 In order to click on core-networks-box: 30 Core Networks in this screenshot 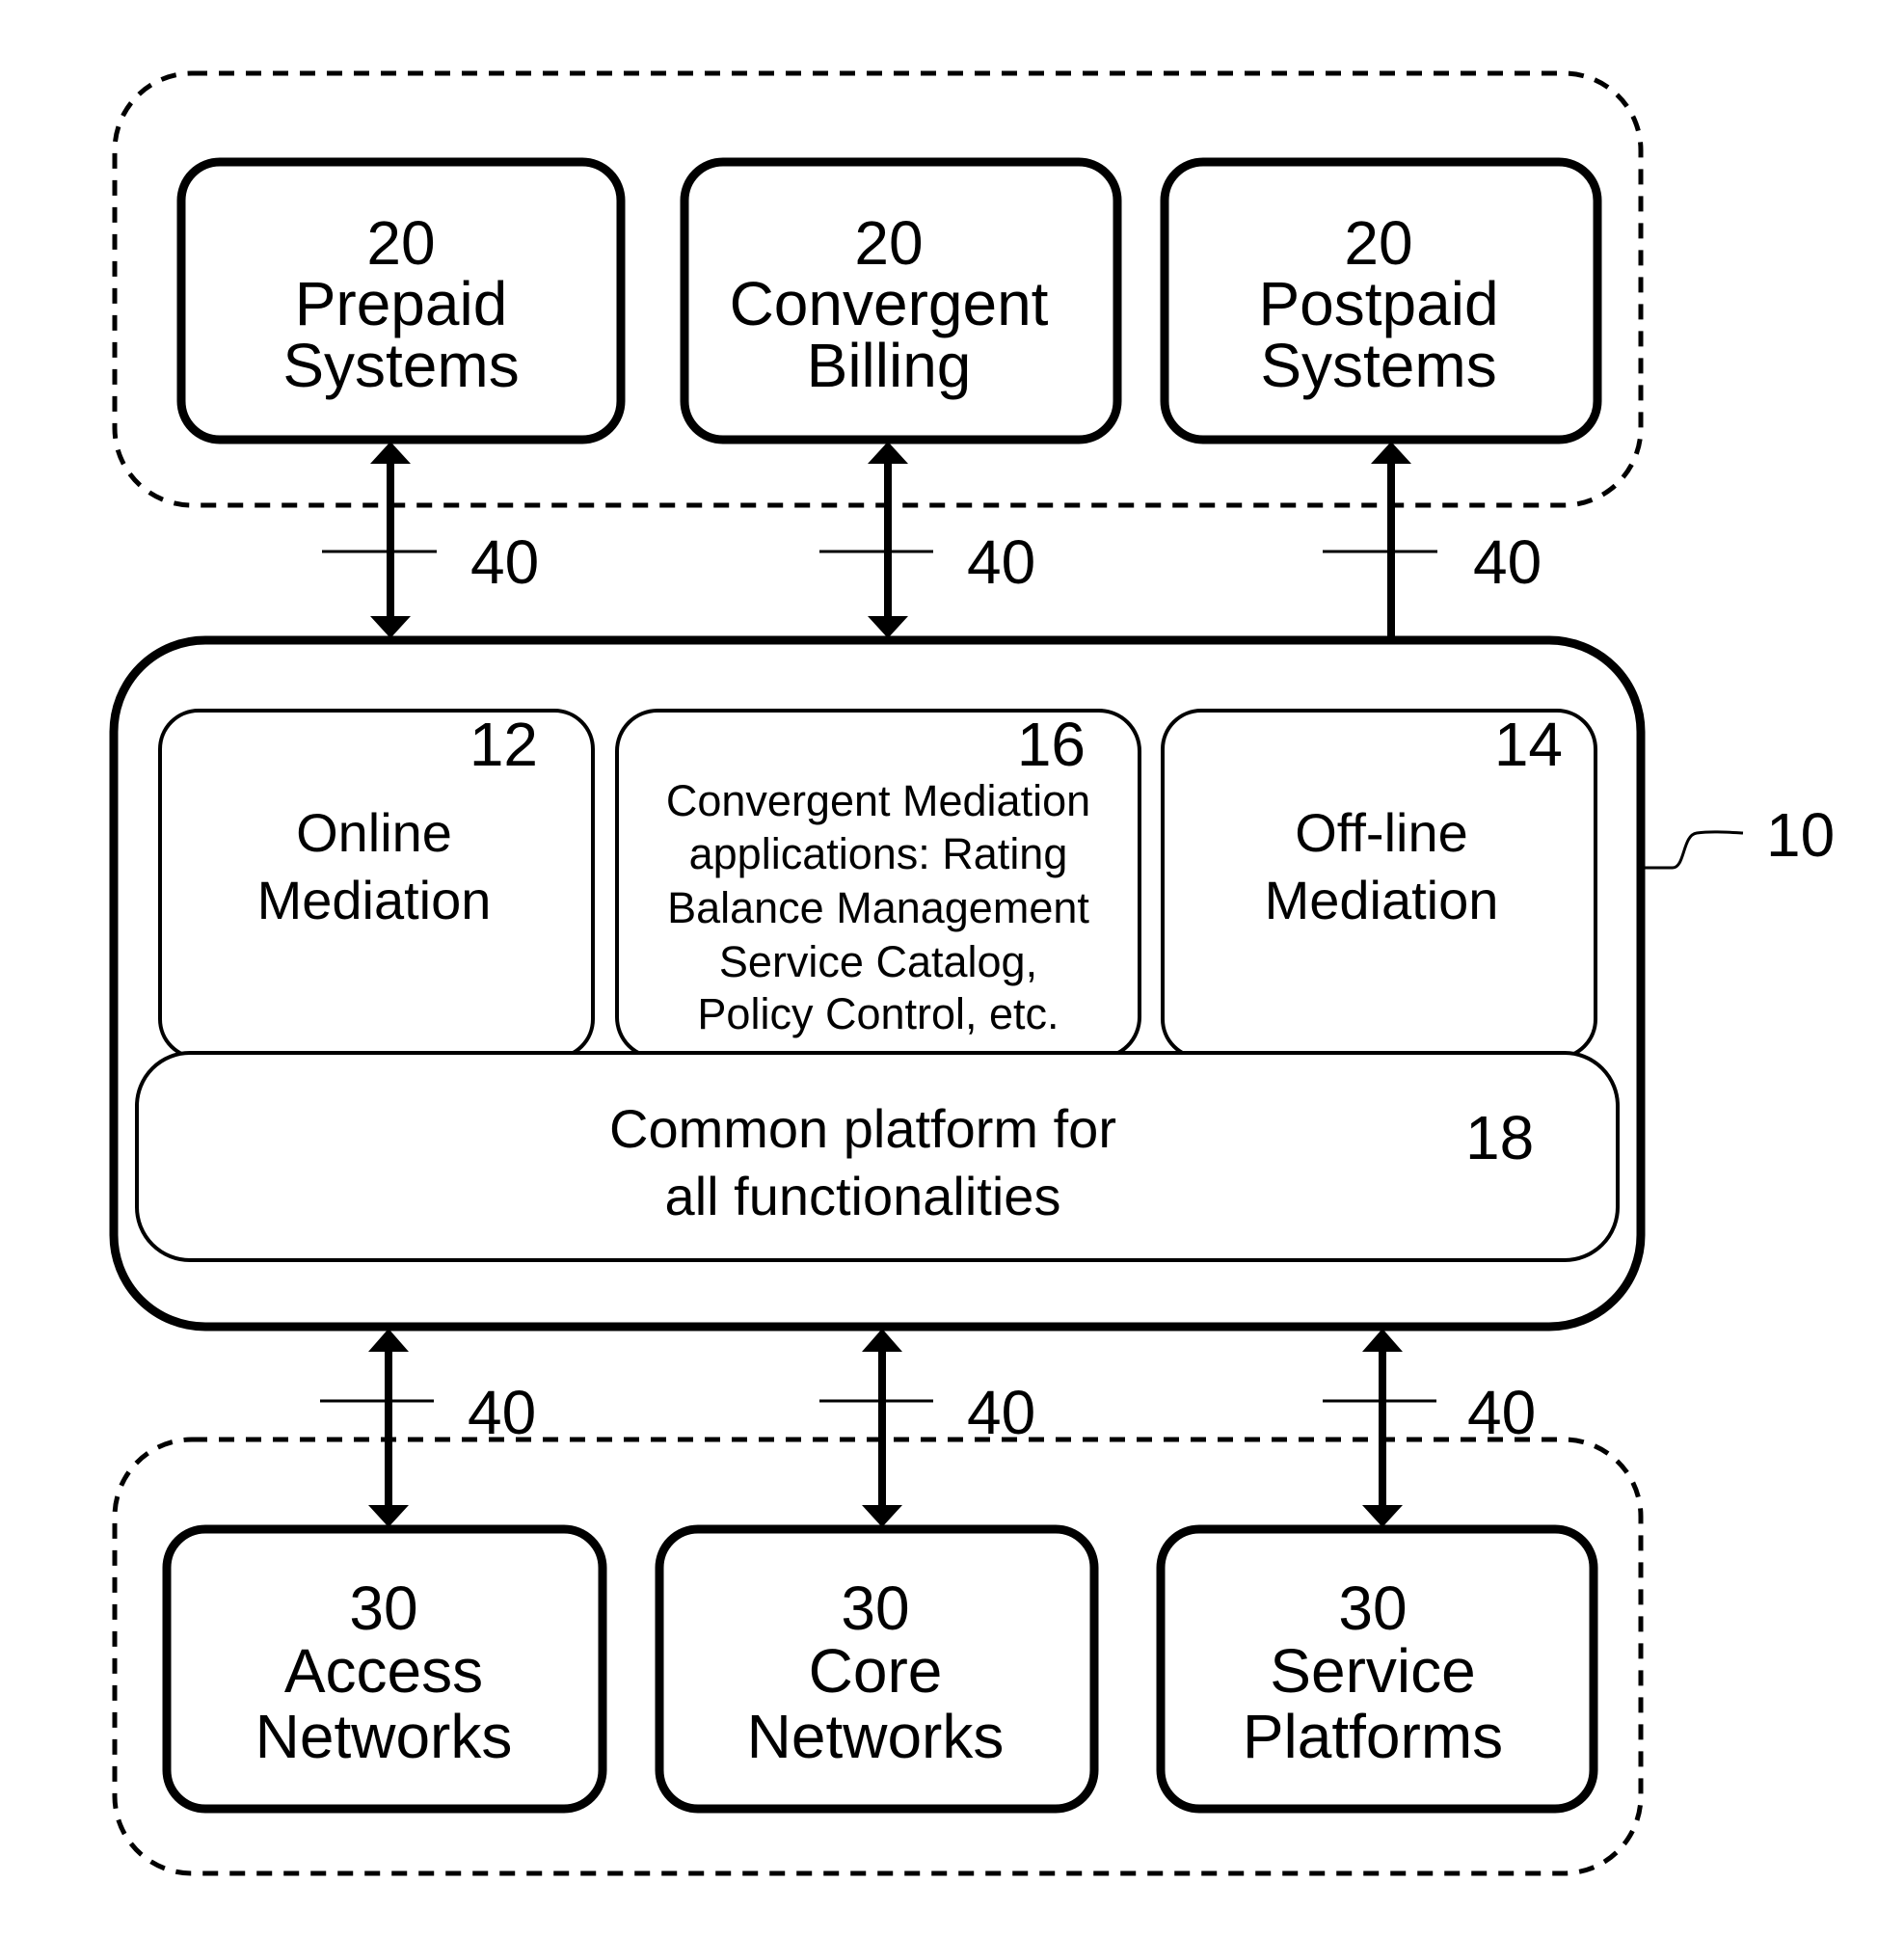, I will do `click(877, 1669)`.